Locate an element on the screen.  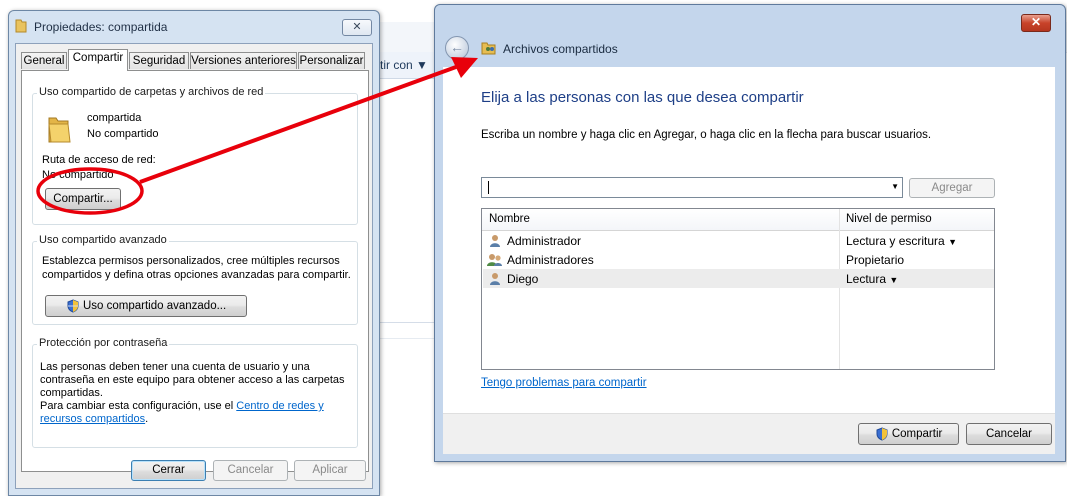
highlight-ellipse is located at coordinates (90, 191).